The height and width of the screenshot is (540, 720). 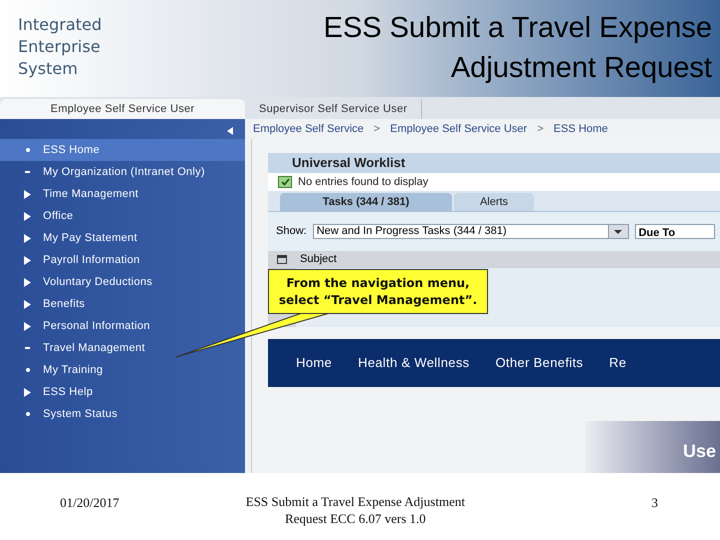 What do you see at coordinates (60, 25) in the screenshot?
I see `logo-text: Integrated` at bounding box center [60, 25].